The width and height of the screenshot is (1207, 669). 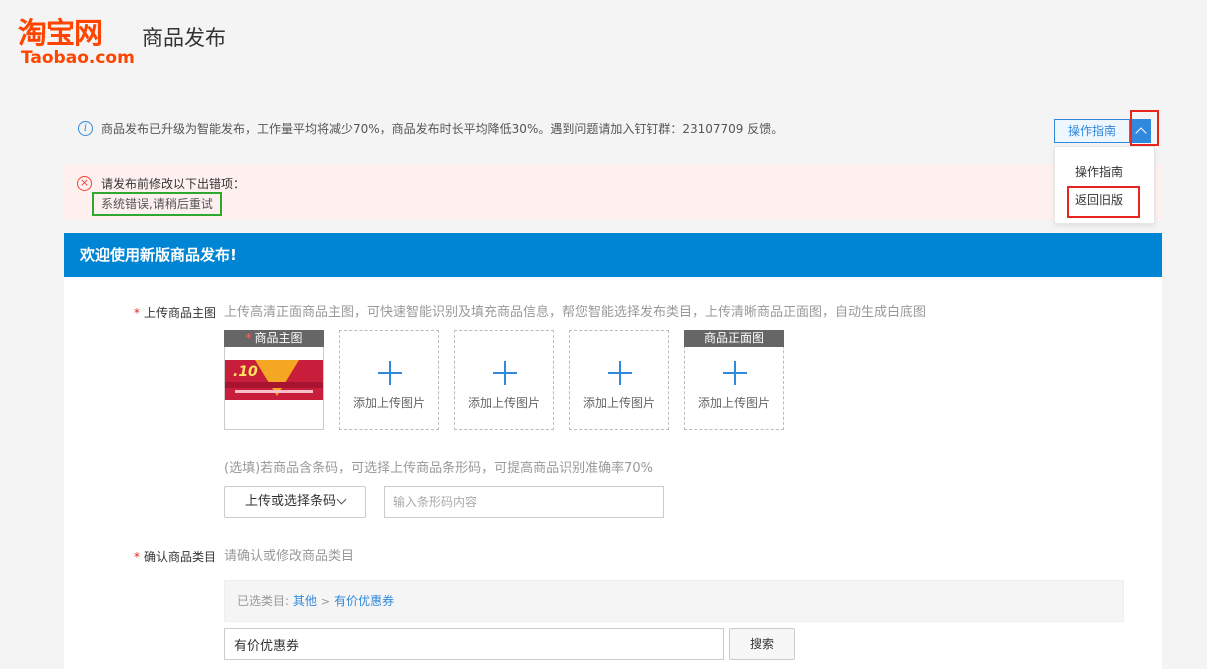 I want to click on guide-dropdown-menu: 操作指南 返回旧版, so click(x=1104, y=185).